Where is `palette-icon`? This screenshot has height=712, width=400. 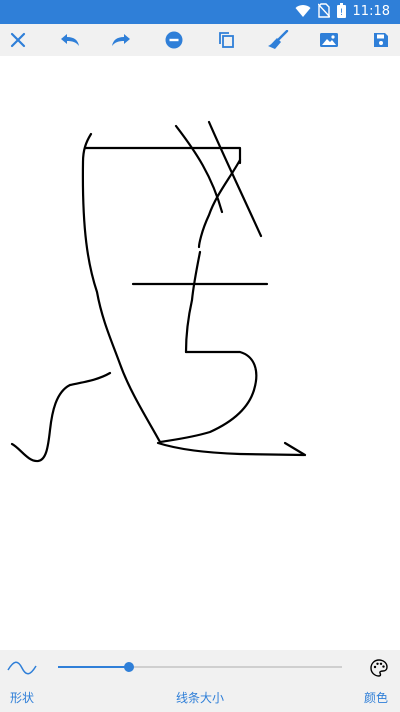
palette-icon is located at coordinates (379, 668).